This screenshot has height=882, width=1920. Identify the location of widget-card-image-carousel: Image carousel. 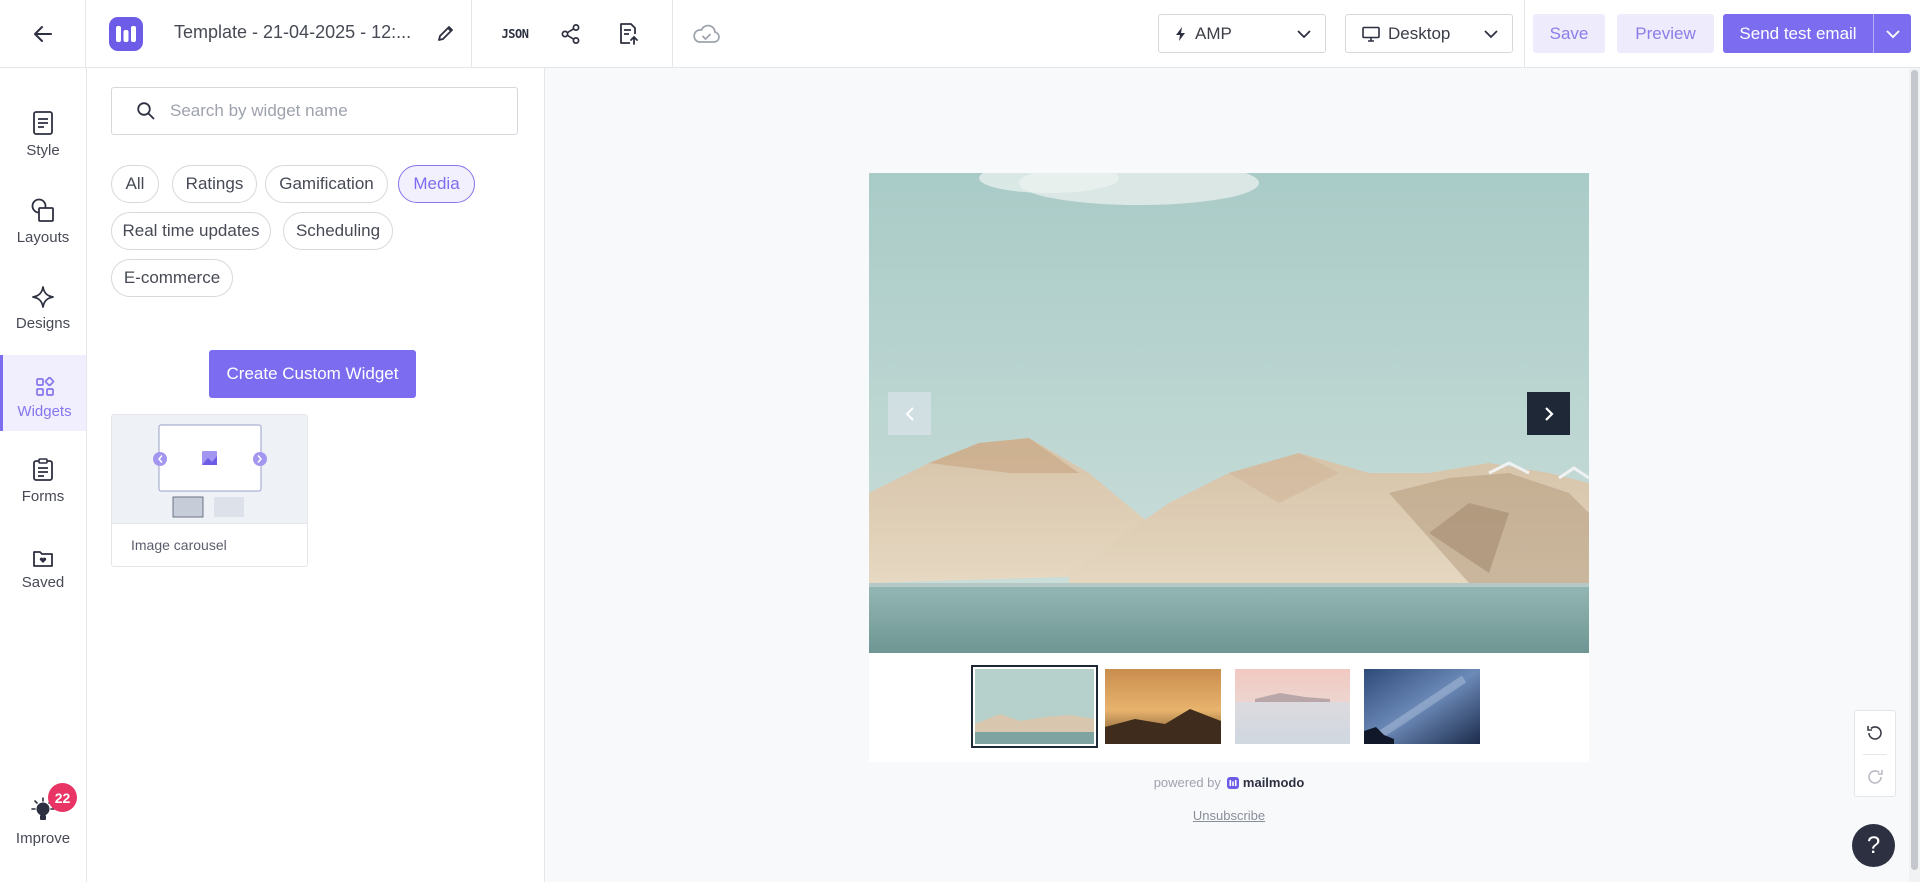
(209, 490).